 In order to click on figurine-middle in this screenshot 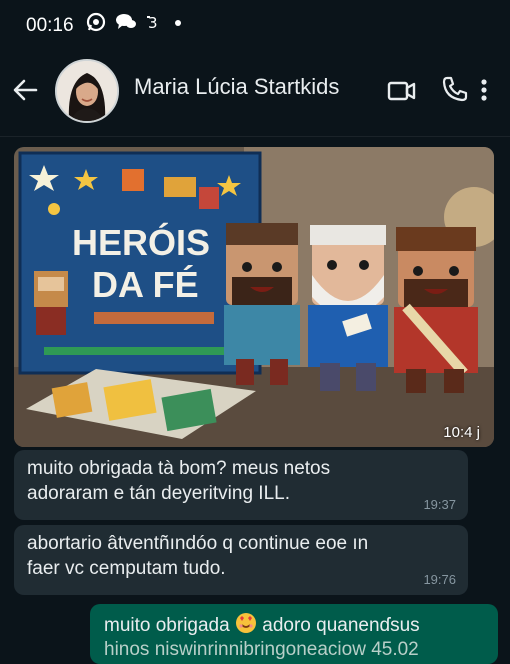, I will do `click(348, 308)`.